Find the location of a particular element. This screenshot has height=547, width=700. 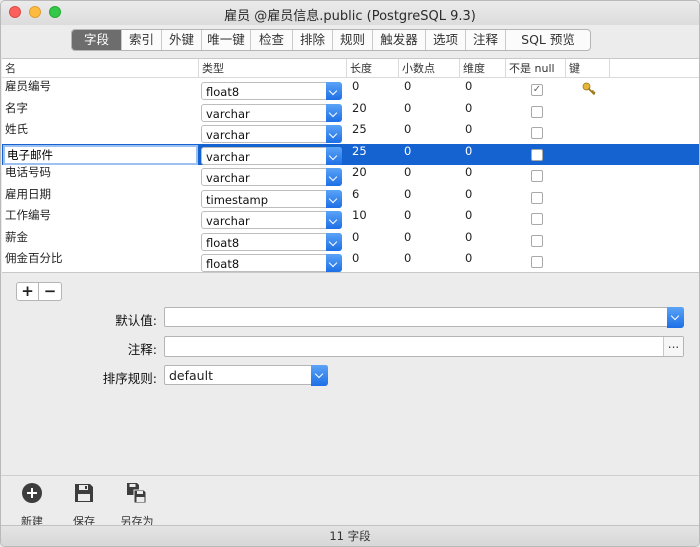

field-add-remove: + − is located at coordinates (39, 291).